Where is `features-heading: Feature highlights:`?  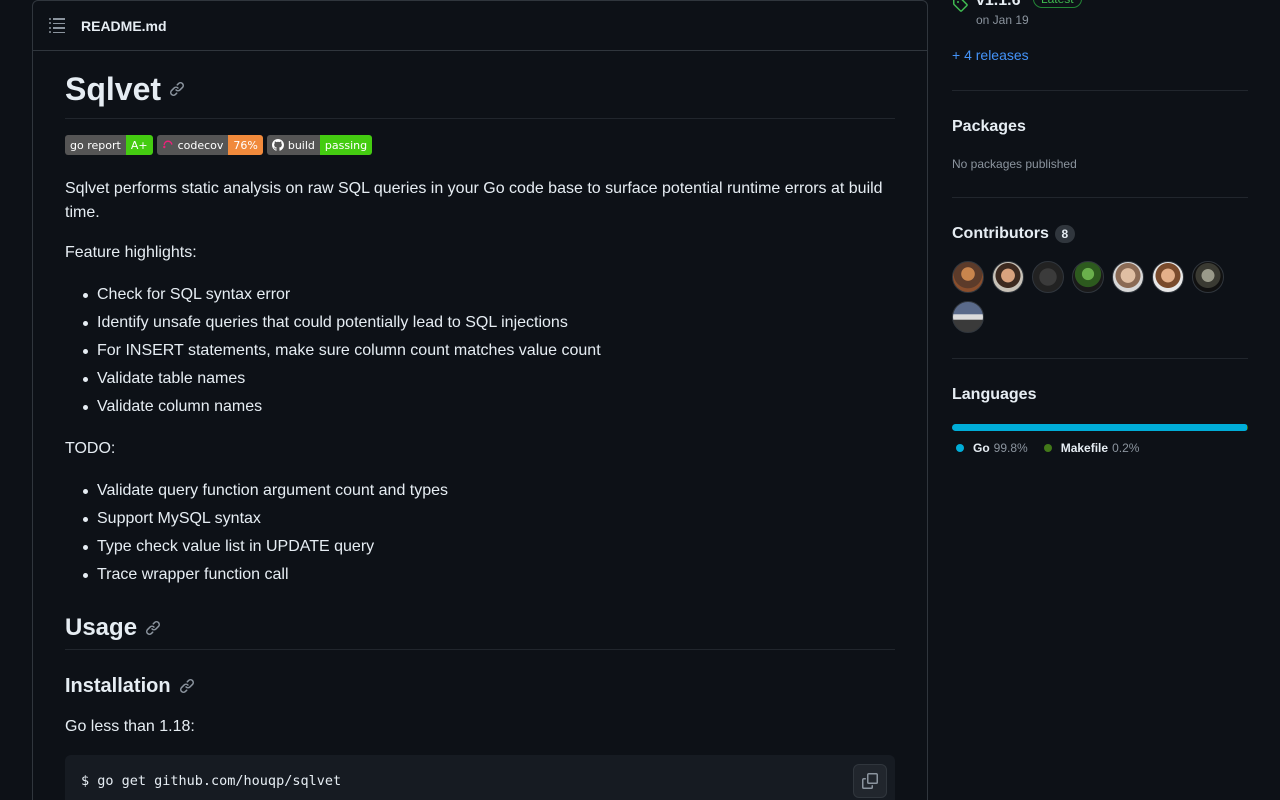 features-heading: Feature highlights: is located at coordinates (131, 252).